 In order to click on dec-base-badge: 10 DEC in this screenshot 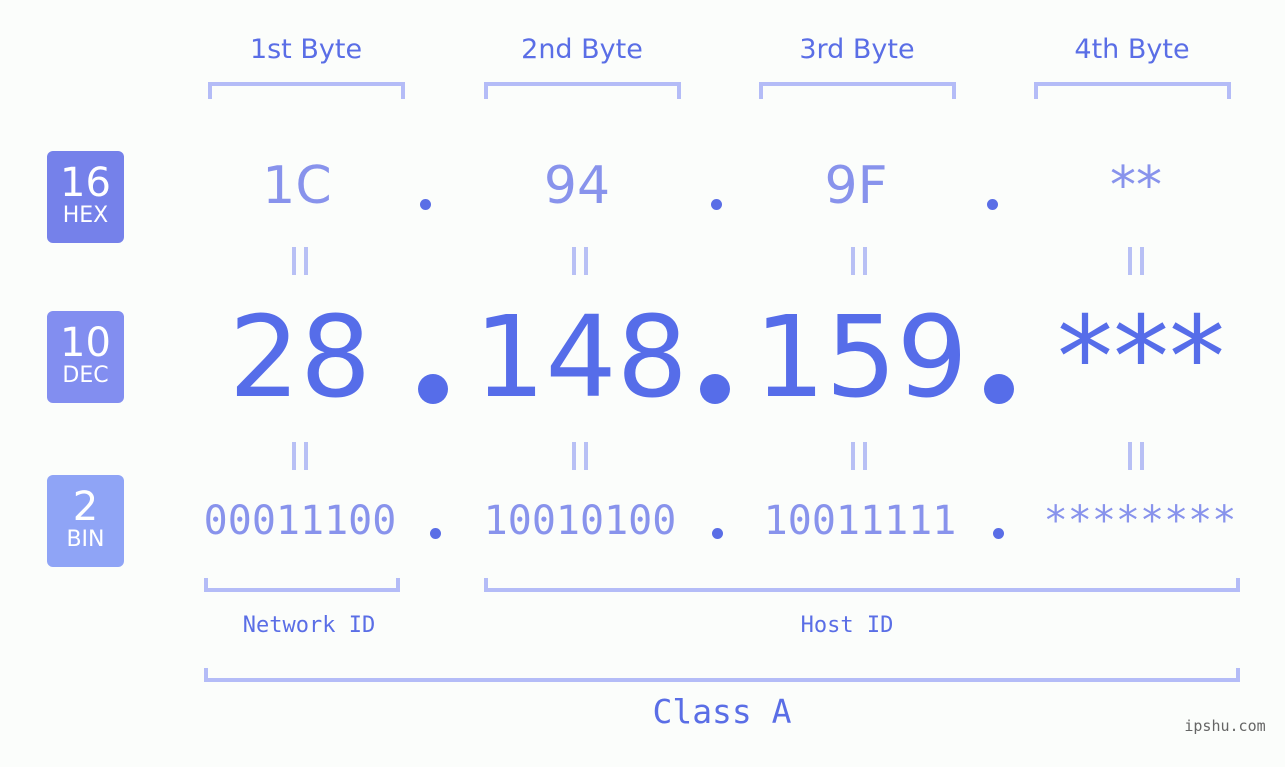, I will do `click(85, 357)`.